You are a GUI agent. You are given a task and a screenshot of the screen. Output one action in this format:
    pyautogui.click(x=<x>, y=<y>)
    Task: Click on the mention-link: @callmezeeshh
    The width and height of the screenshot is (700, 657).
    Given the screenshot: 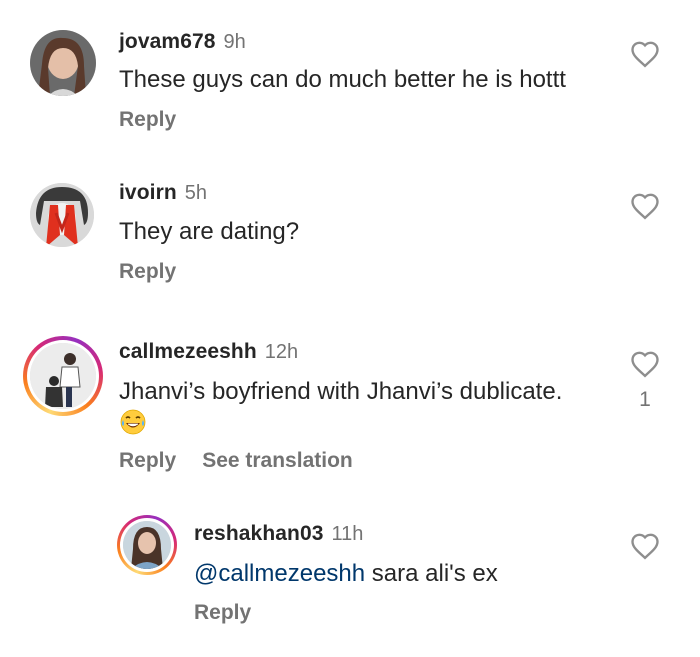 What is the action you would take?
    pyautogui.click(x=279, y=573)
    